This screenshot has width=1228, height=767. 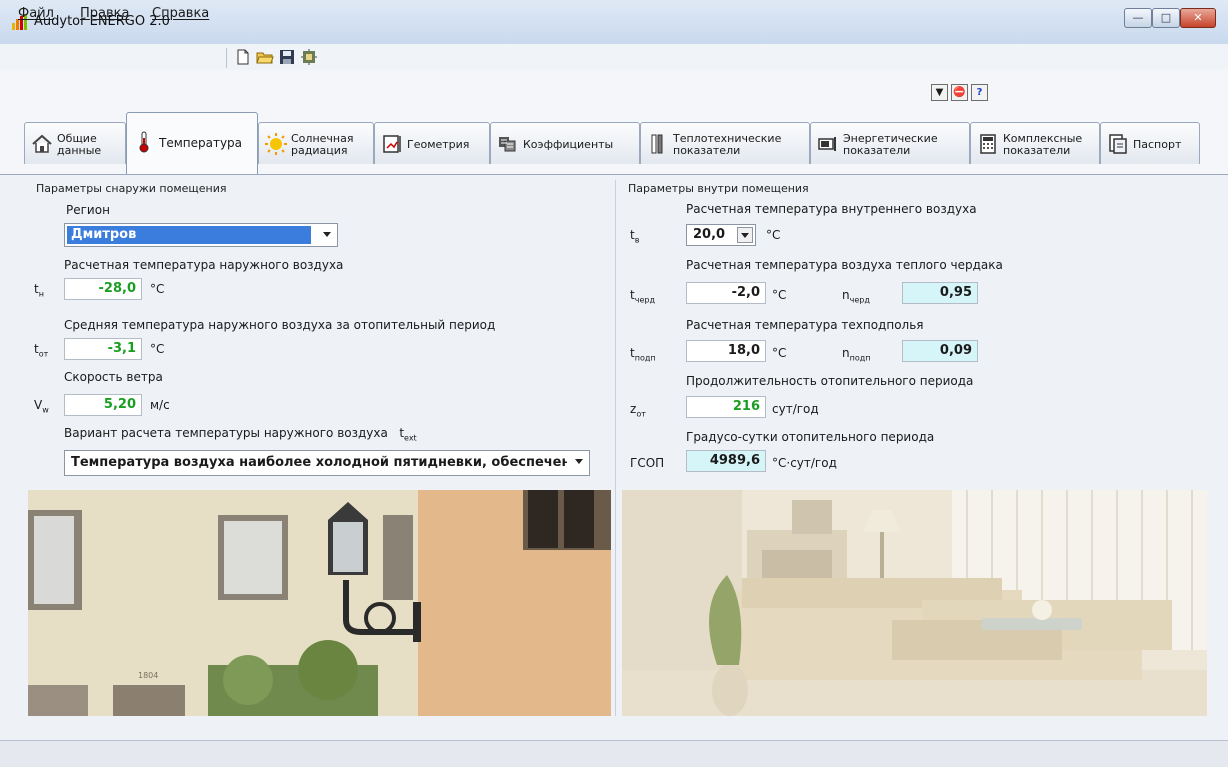 What do you see at coordinates (41, 350) in the screenshot?
I see `t-avg-symbol: tот` at bounding box center [41, 350].